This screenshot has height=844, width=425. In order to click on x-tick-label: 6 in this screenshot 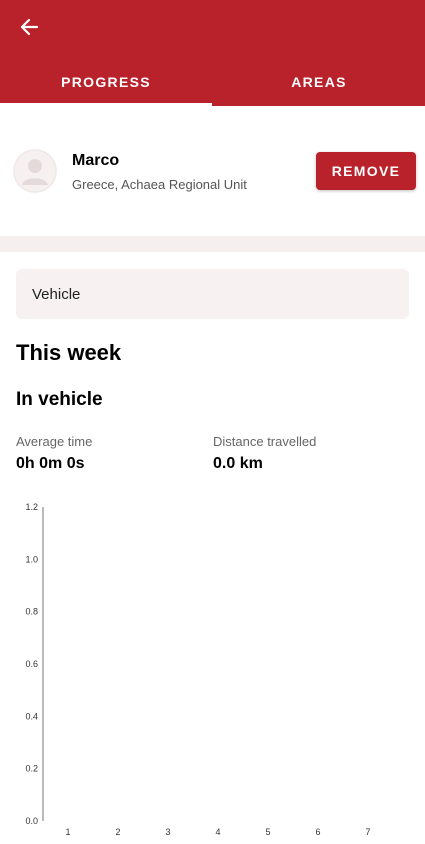, I will do `click(317, 832)`.